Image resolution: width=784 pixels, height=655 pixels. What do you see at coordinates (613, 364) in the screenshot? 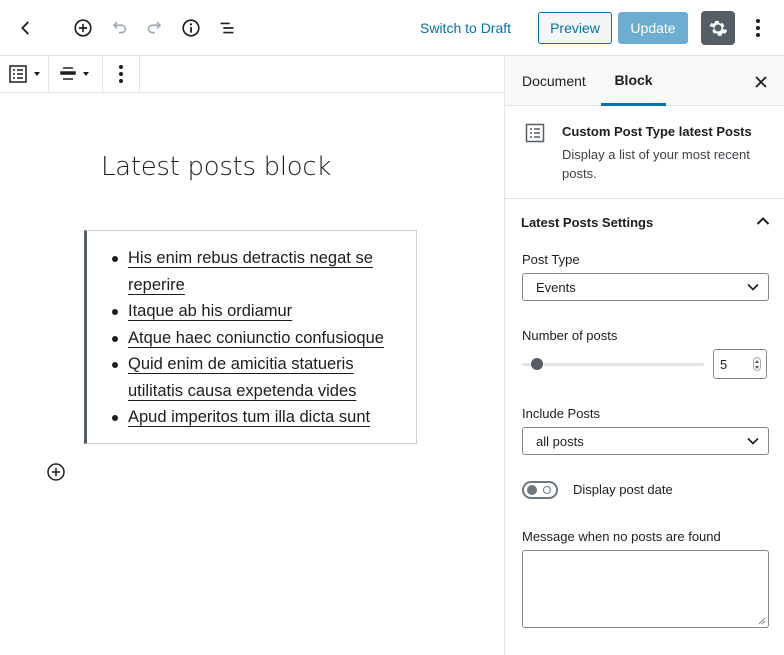
I see `number-of-posts-track` at bounding box center [613, 364].